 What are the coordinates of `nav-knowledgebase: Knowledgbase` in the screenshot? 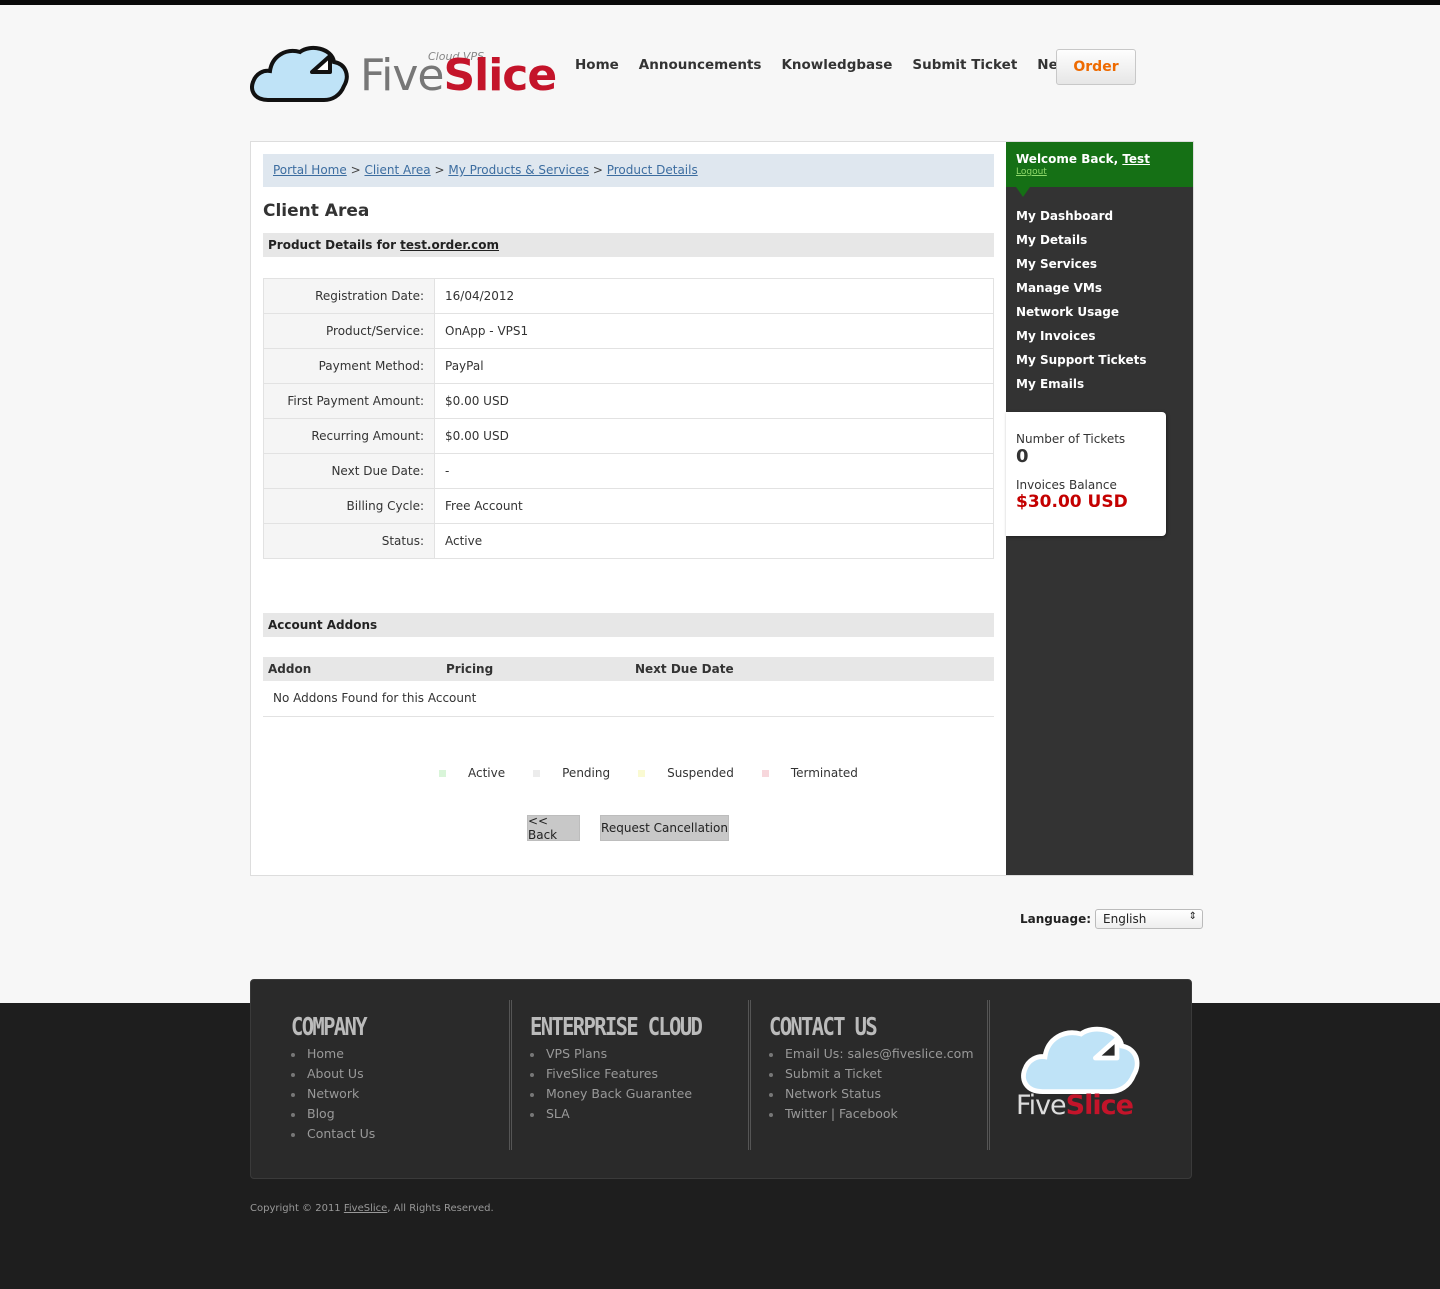 It's located at (836, 65).